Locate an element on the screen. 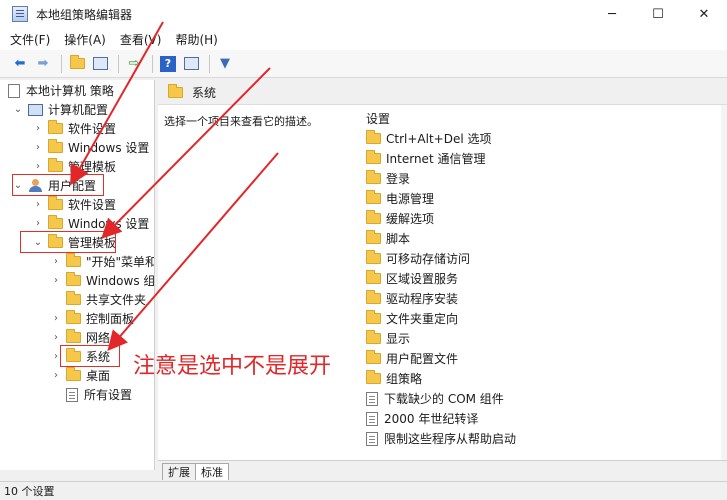 The image size is (727, 500). list-item: 区域设置服务 is located at coordinates (412, 278).